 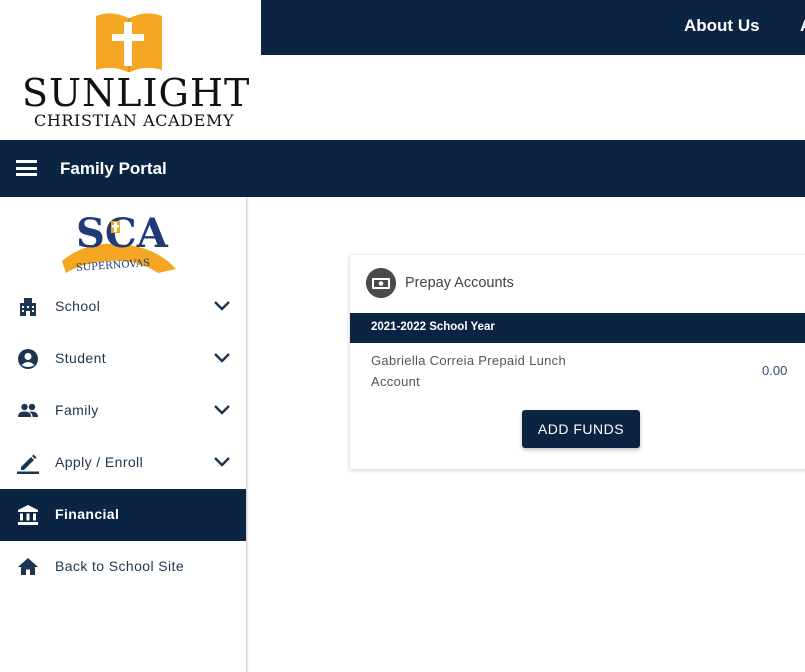 I want to click on building-icon, so click(x=28, y=307).